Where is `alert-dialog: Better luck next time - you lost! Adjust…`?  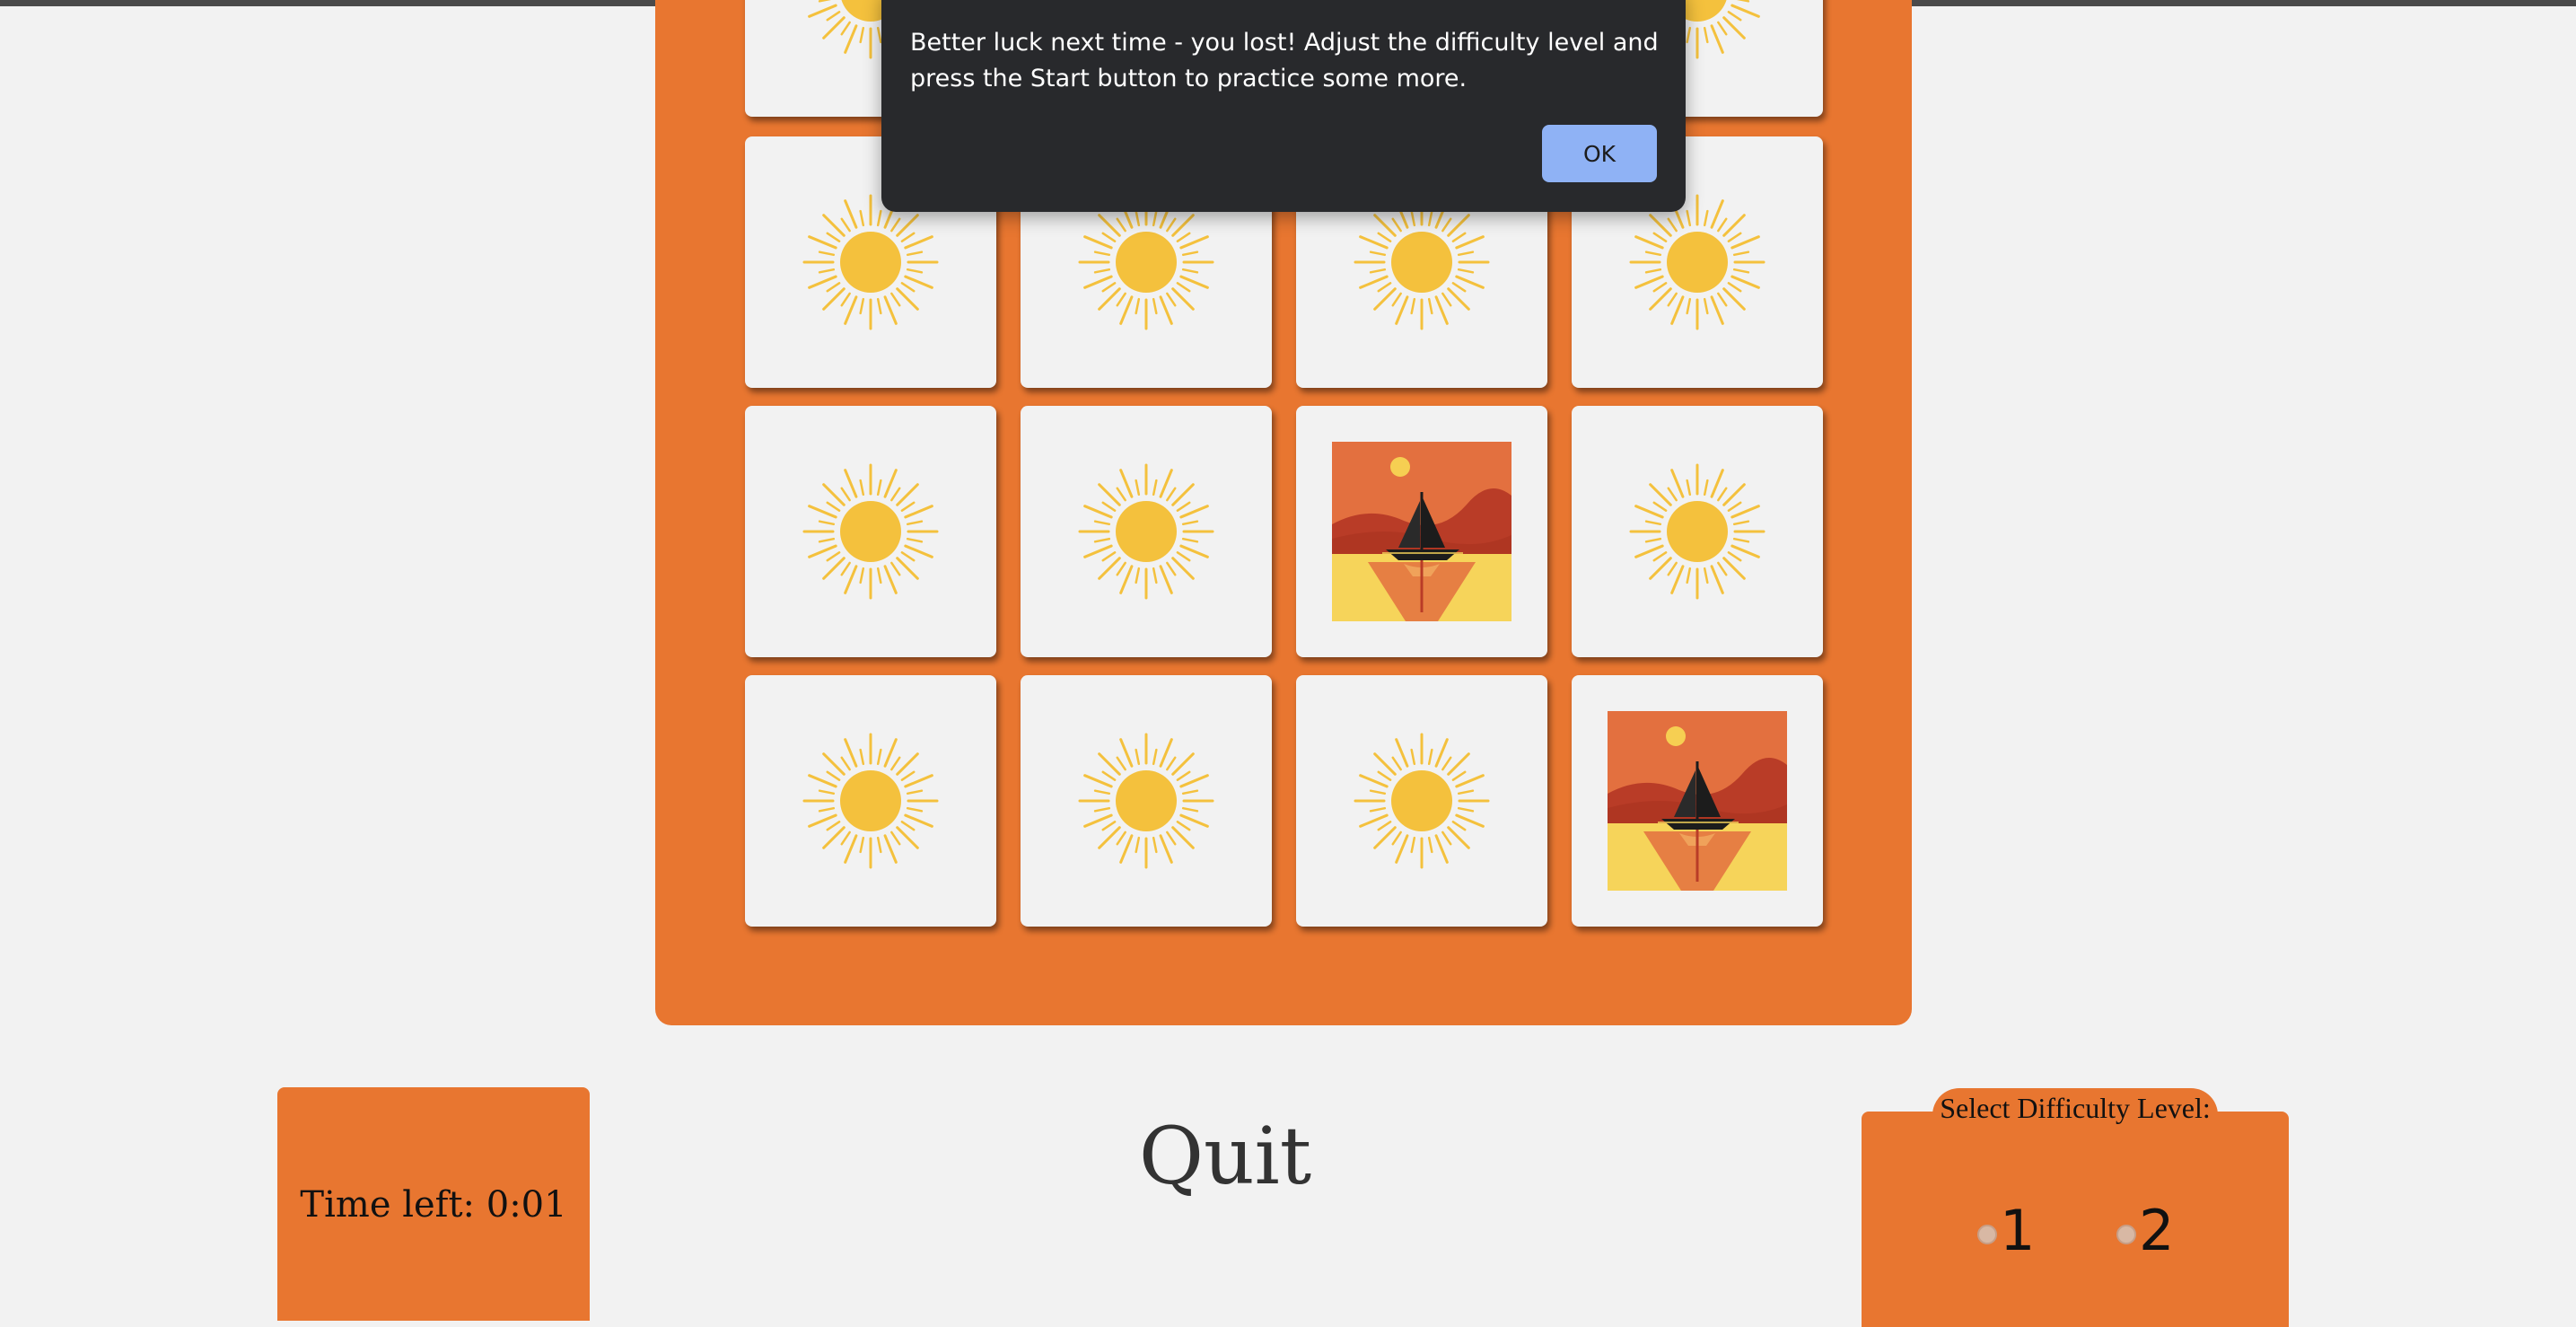 alert-dialog: Better luck next time - you lost! Adjust… is located at coordinates (1283, 106).